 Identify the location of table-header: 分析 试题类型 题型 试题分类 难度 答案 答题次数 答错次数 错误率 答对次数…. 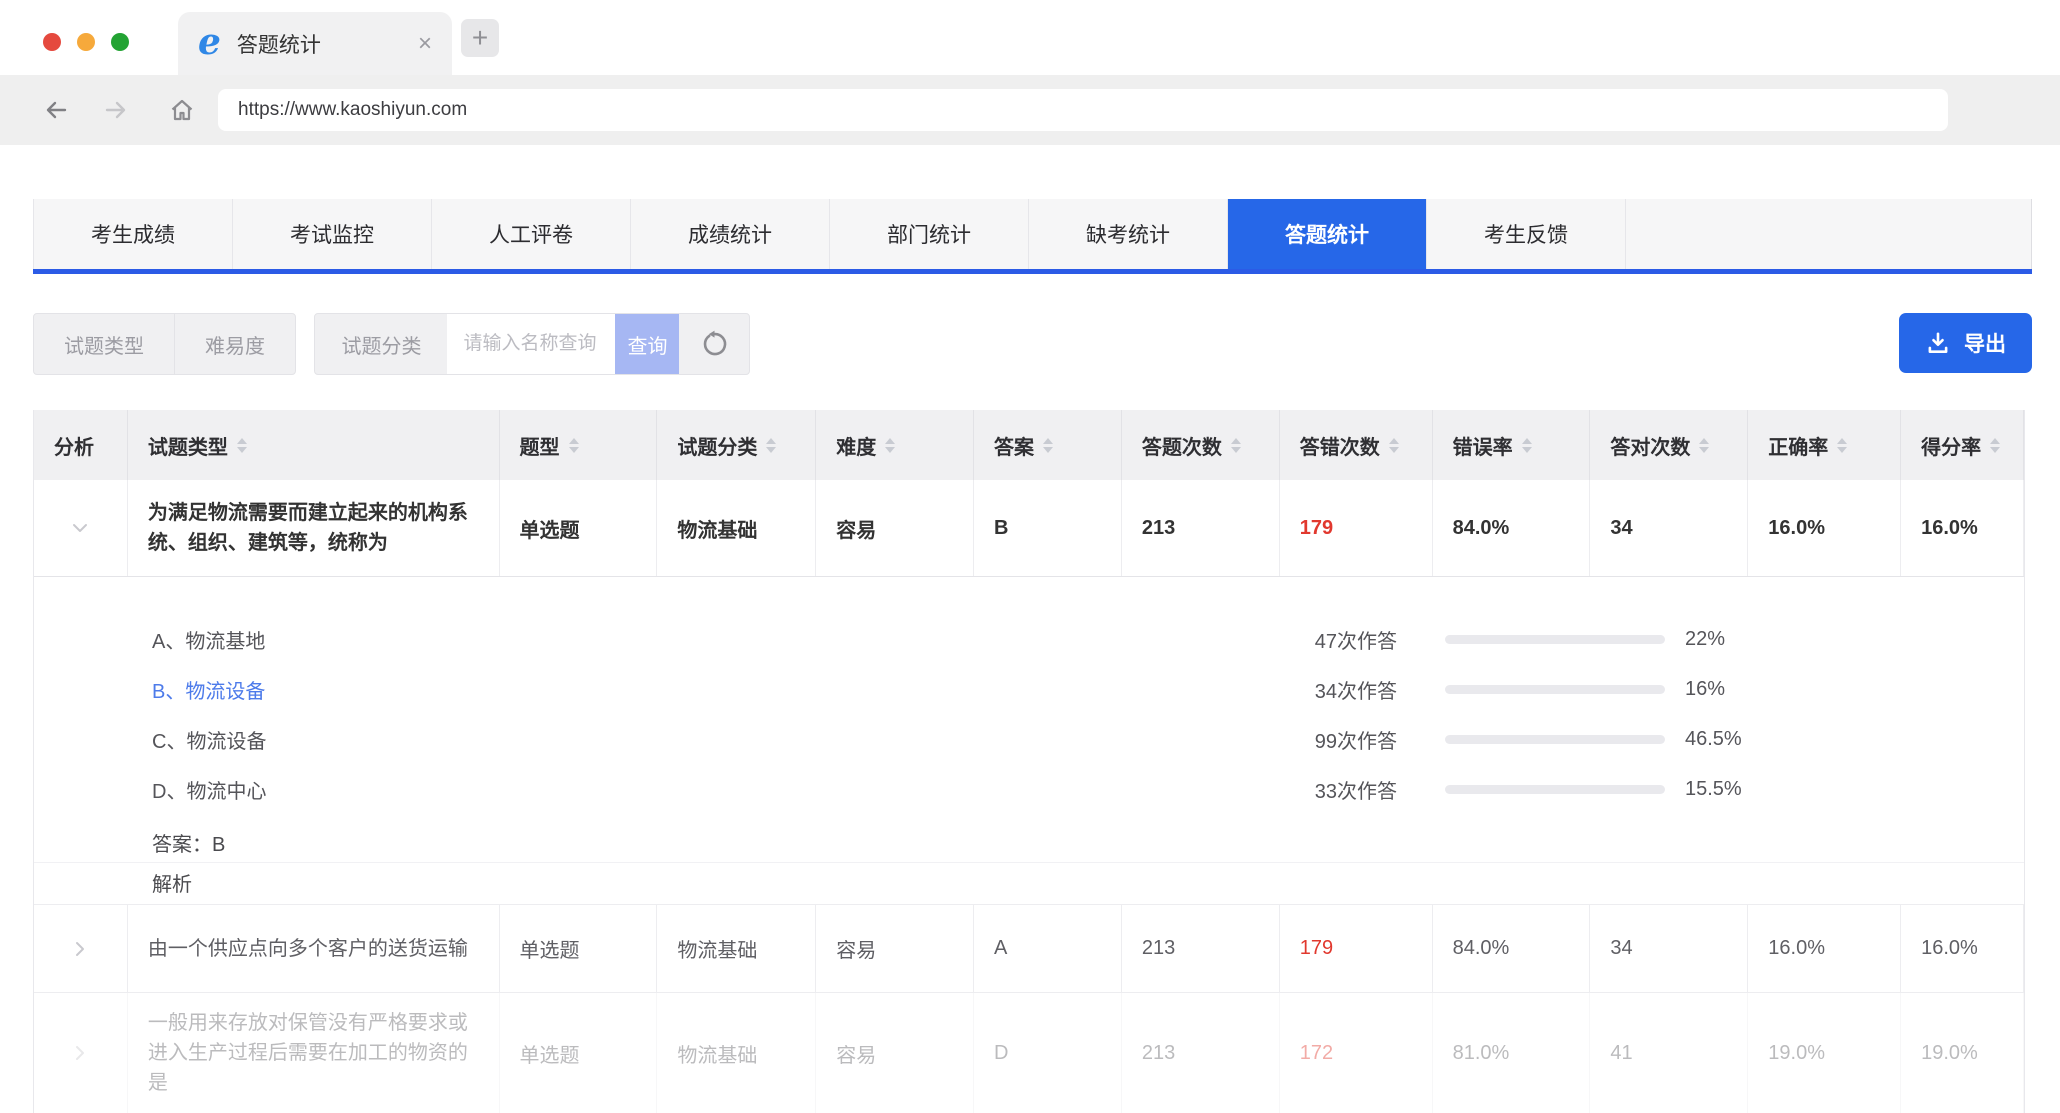
(1029, 445).